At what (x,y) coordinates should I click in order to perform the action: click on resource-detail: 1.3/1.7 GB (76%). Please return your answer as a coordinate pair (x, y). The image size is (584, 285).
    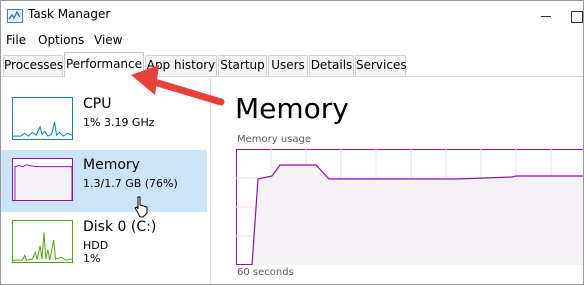
    Looking at the image, I should click on (130, 183).